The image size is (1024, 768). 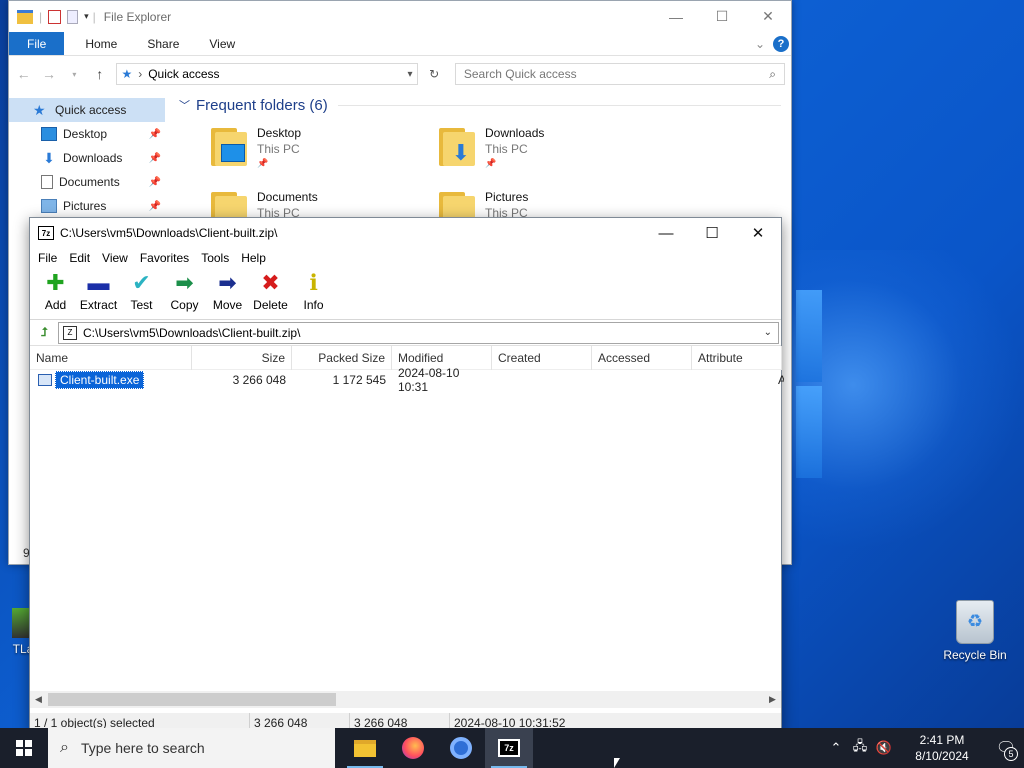 I want to click on properties-icon, so click(x=55, y=16).